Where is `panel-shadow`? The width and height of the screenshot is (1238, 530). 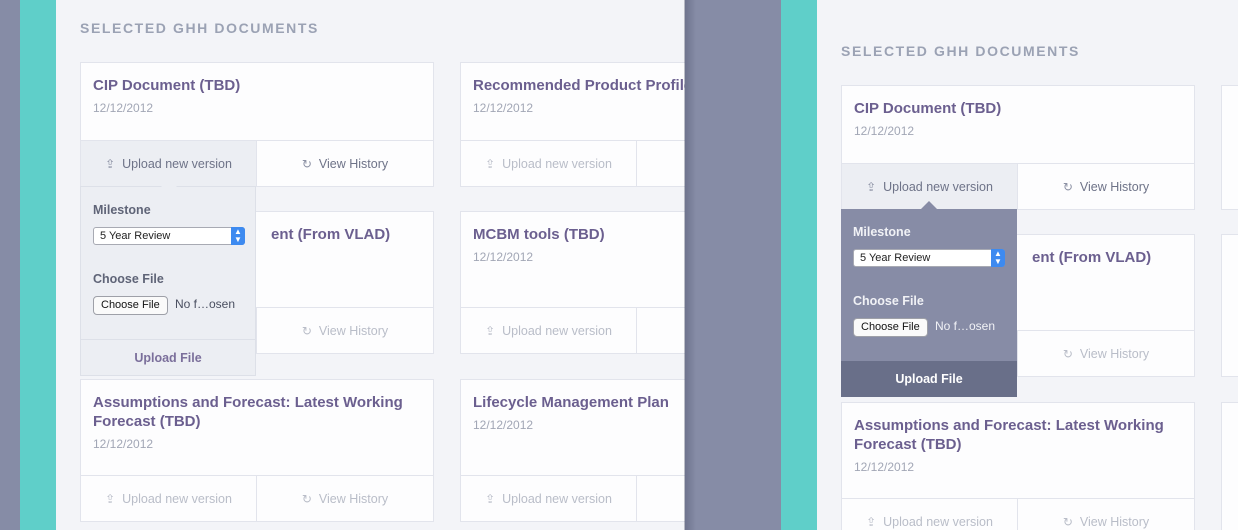 panel-shadow is located at coordinates (690, 265).